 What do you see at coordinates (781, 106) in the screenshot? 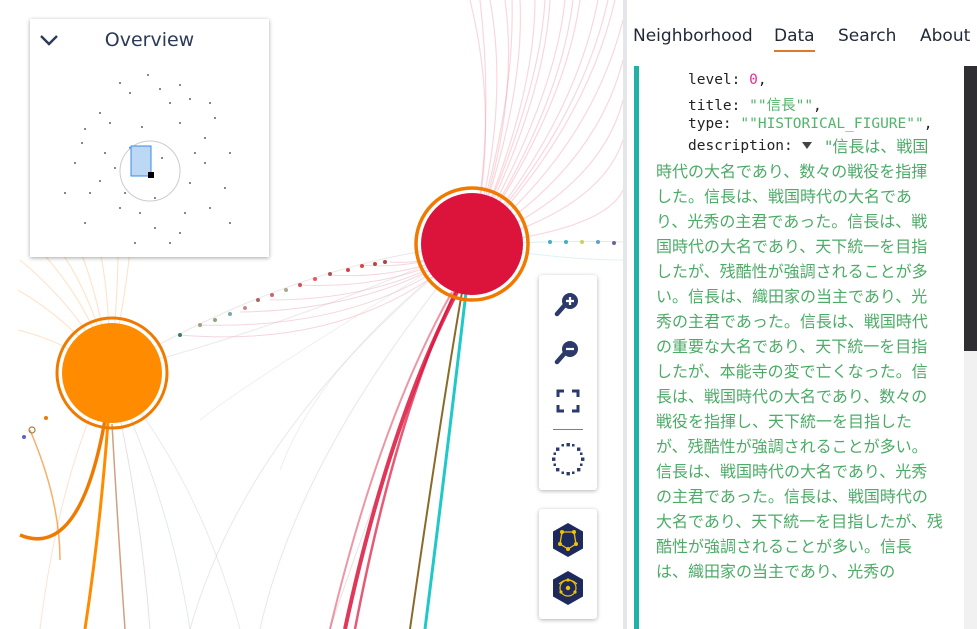
I see `json-string-value: ""信長""` at bounding box center [781, 106].